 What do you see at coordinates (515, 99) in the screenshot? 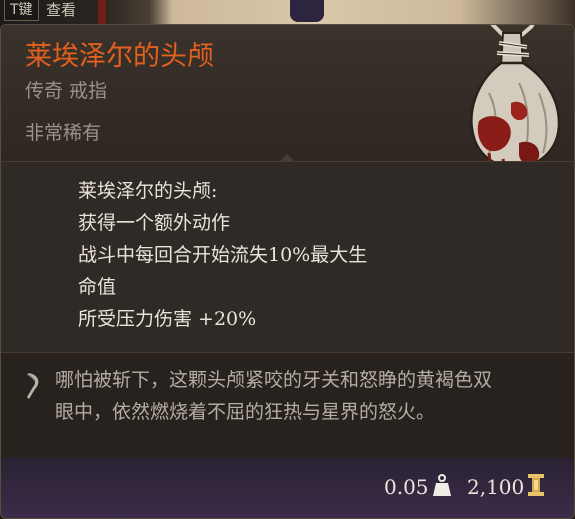
I see `severed-head-sack-icon` at bounding box center [515, 99].